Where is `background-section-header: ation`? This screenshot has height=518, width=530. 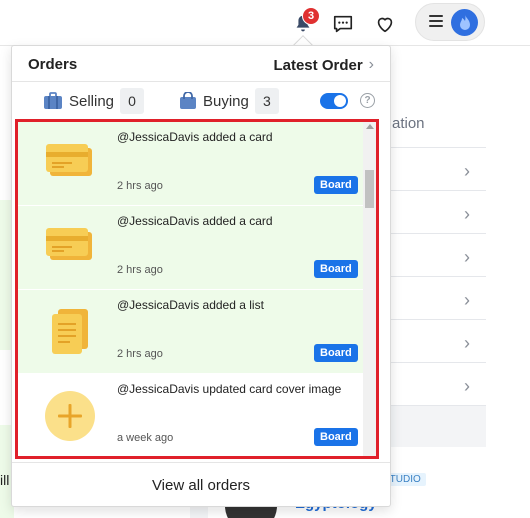
background-section-header: ation is located at coordinates (408, 123).